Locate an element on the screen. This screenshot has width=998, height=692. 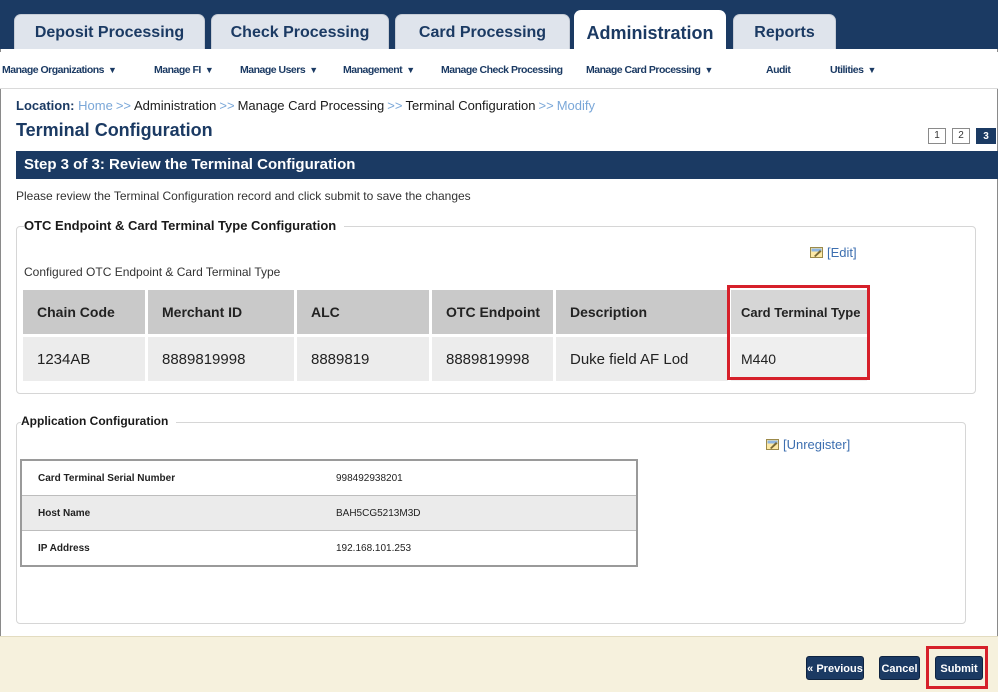
table-row: IP Address 192.168.101.253 is located at coordinates (329, 548).